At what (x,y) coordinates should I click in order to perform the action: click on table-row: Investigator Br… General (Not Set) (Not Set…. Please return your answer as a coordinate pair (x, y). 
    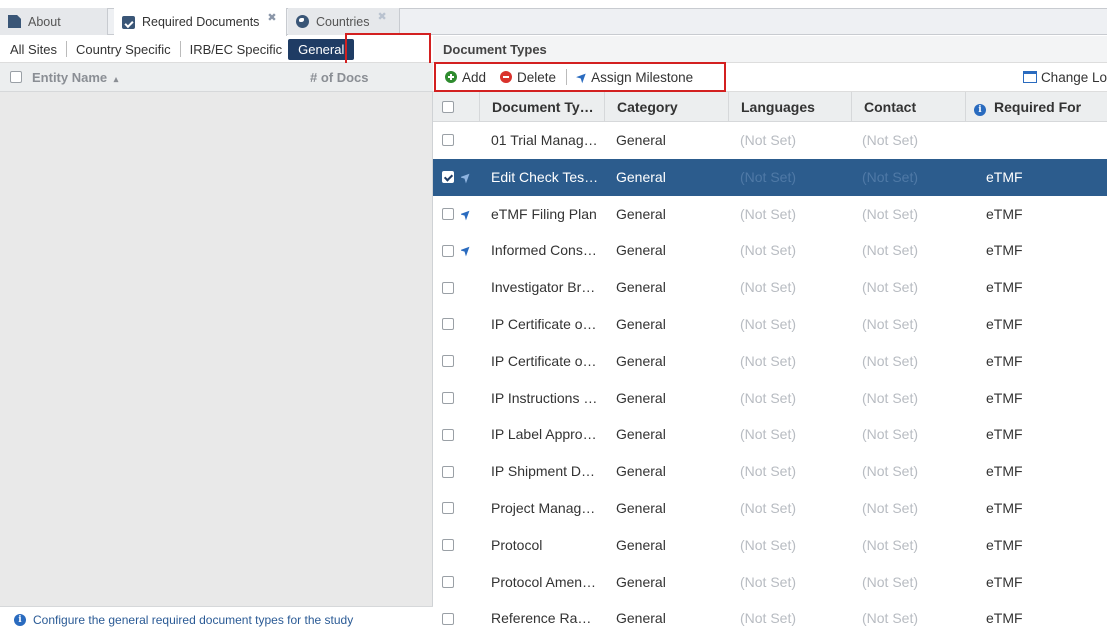
    Looking at the image, I should click on (770, 287).